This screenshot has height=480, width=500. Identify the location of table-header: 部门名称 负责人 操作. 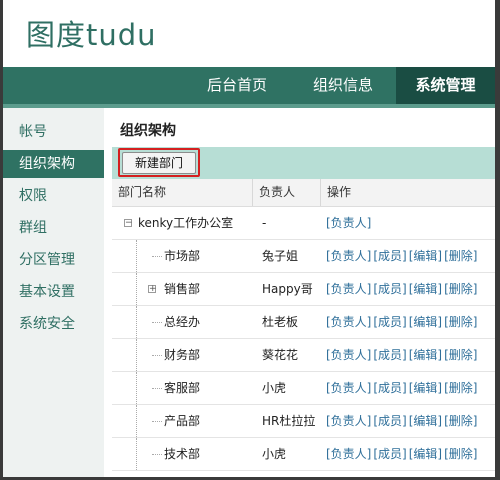
(303, 193).